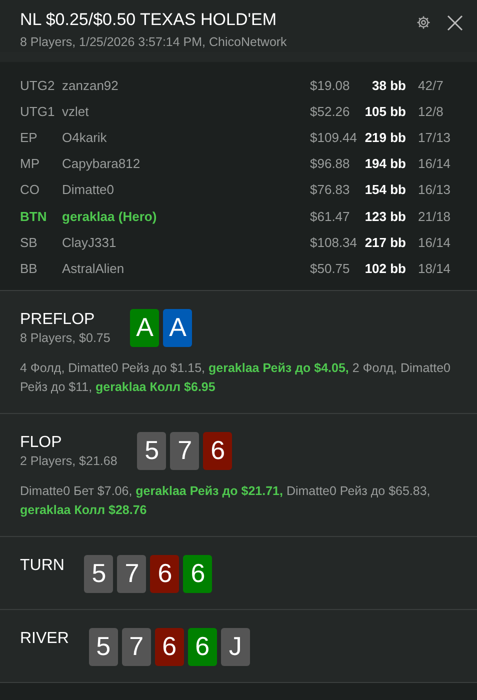 The image size is (477, 700). Describe the element at coordinates (423, 22) in the screenshot. I see `settings-icon` at that location.